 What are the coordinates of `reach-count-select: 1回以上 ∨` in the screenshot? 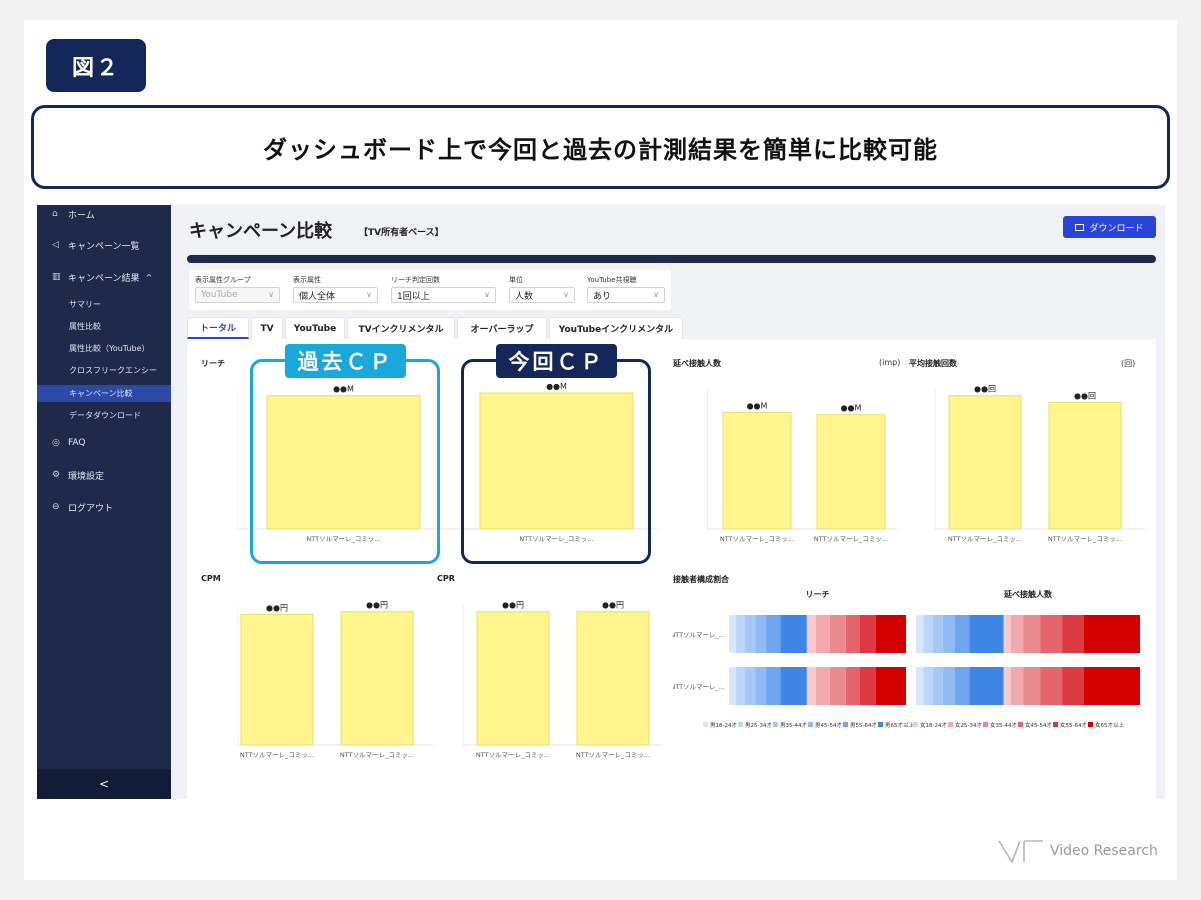 It's located at (443, 295).